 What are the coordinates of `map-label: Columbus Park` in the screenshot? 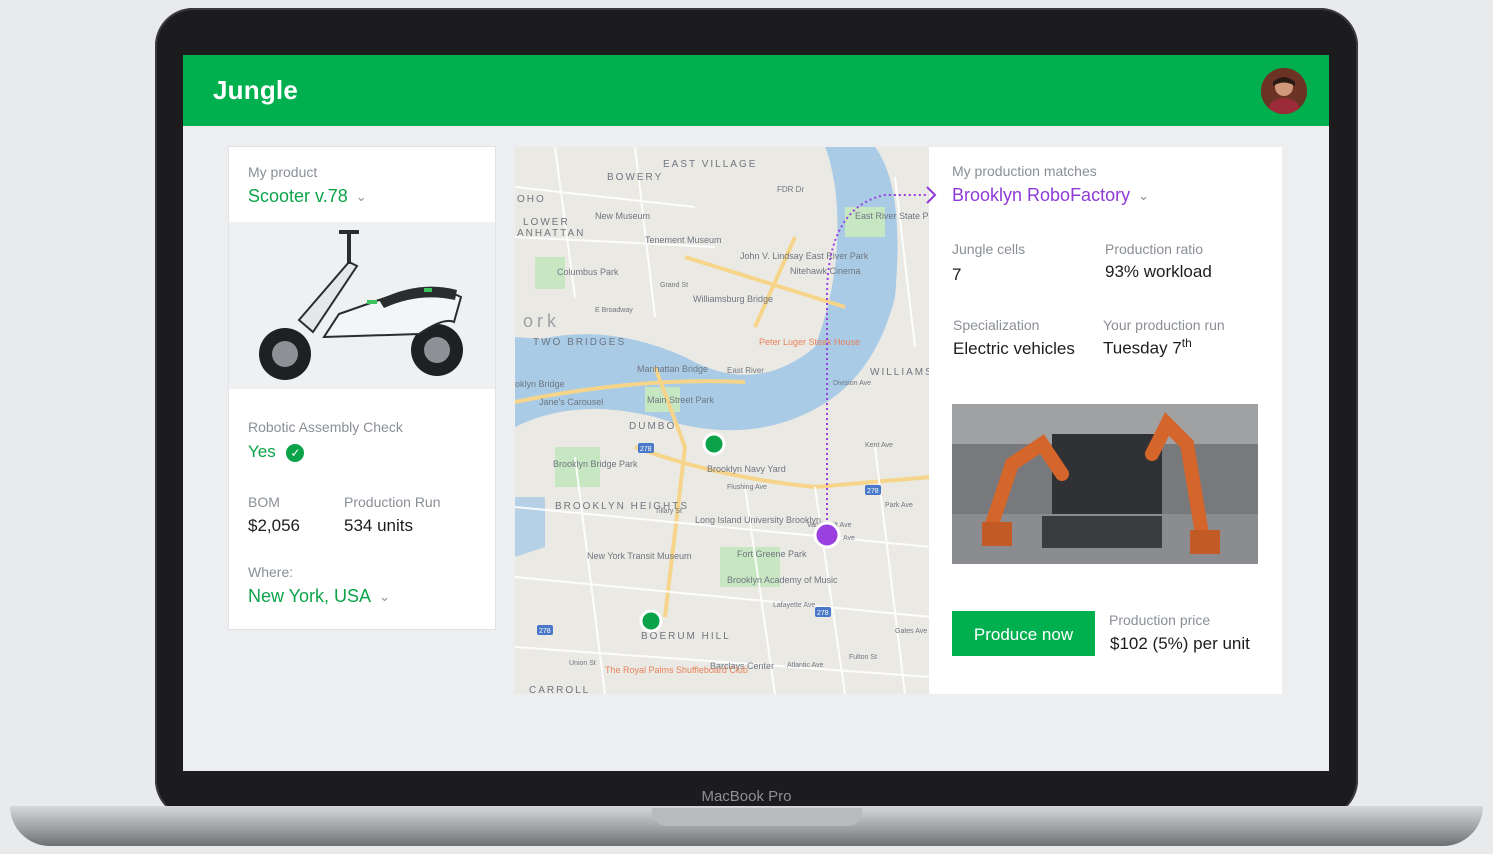 It's located at (588, 272).